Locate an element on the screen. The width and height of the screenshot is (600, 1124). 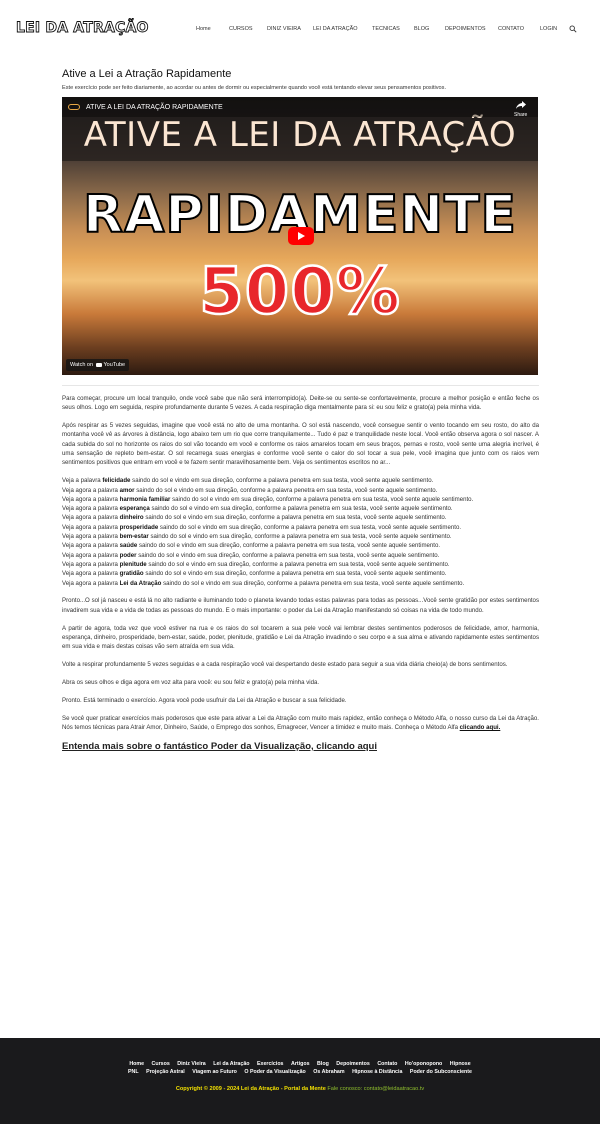
footer-link-blog: Blog is located at coordinates (323, 1064).